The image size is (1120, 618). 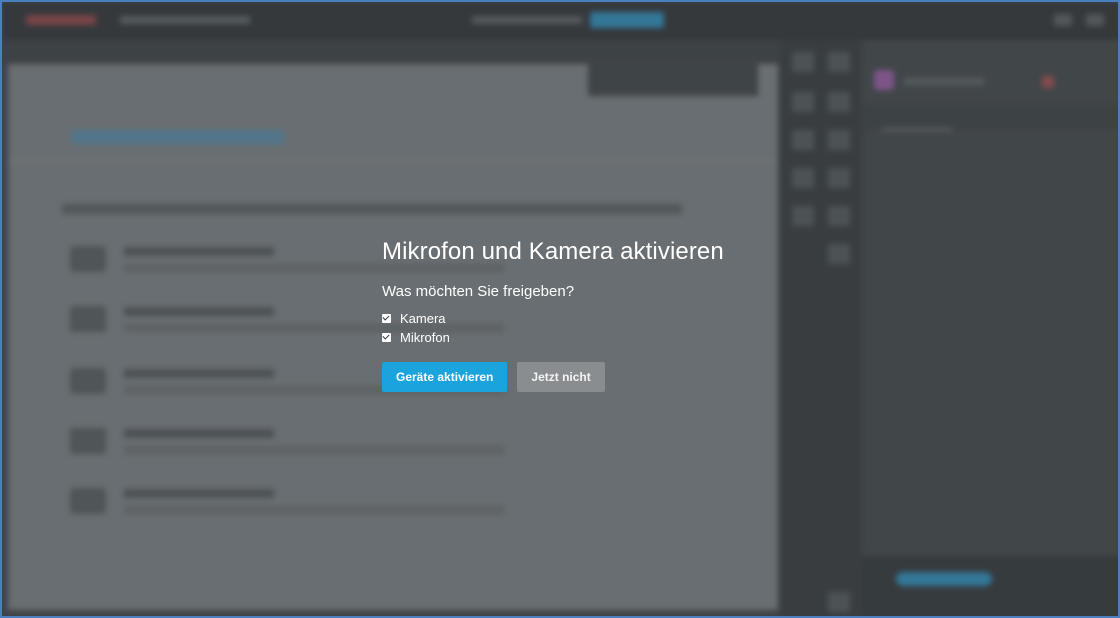 I want to click on option-camera: Kamera, so click(x=582, y=318).